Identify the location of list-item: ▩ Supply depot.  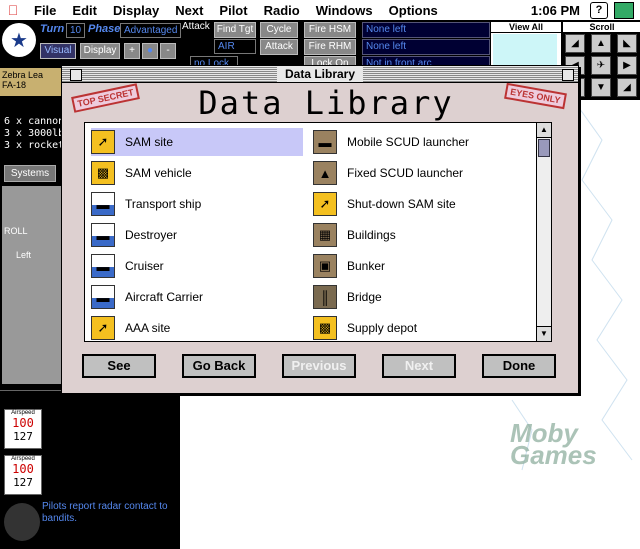
(423, 327).